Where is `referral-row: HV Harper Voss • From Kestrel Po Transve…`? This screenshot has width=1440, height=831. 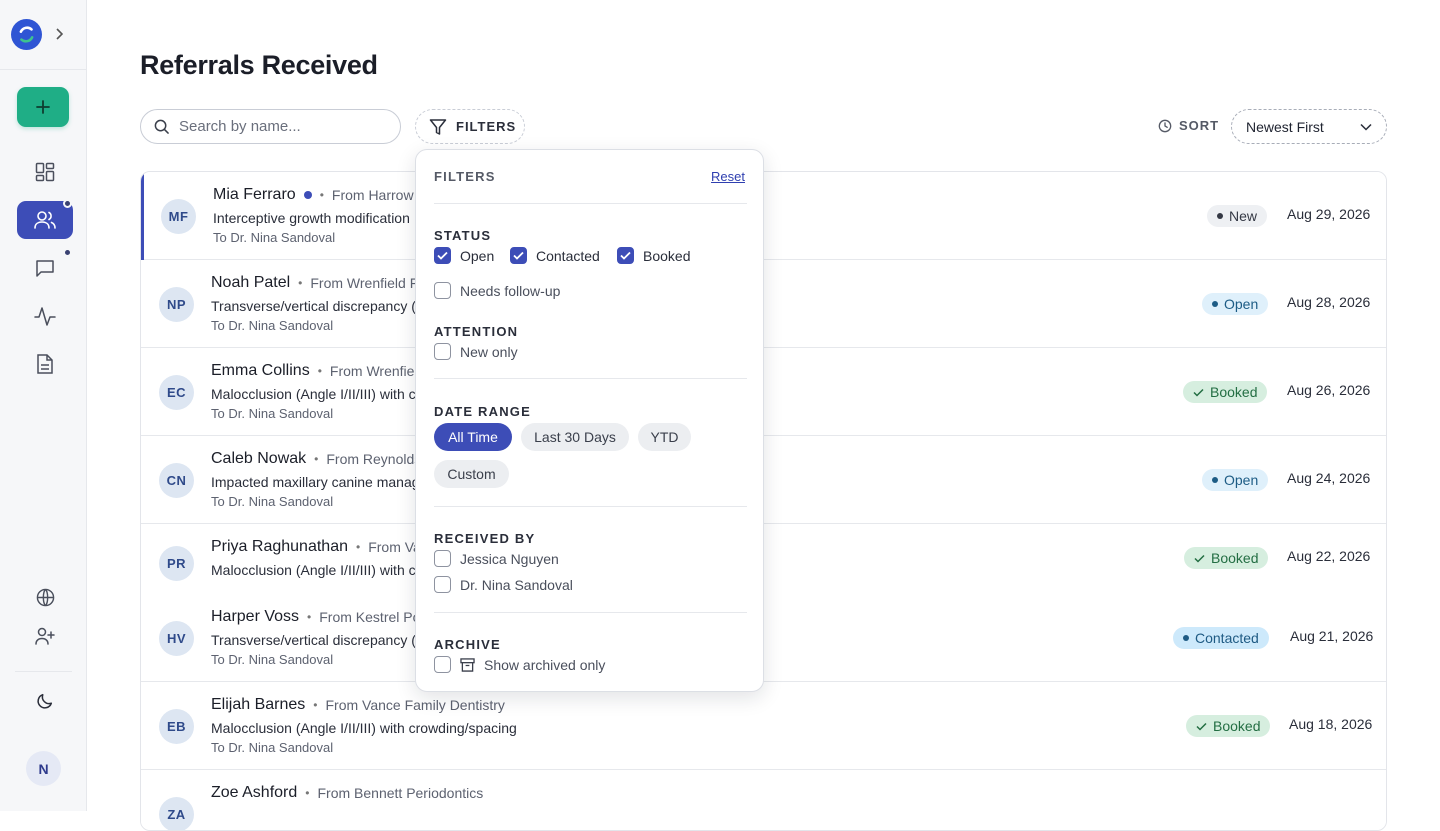
referral-row: HV Harper Voss • From Kestrel Po Transve… is located at coordinates (763, 638).